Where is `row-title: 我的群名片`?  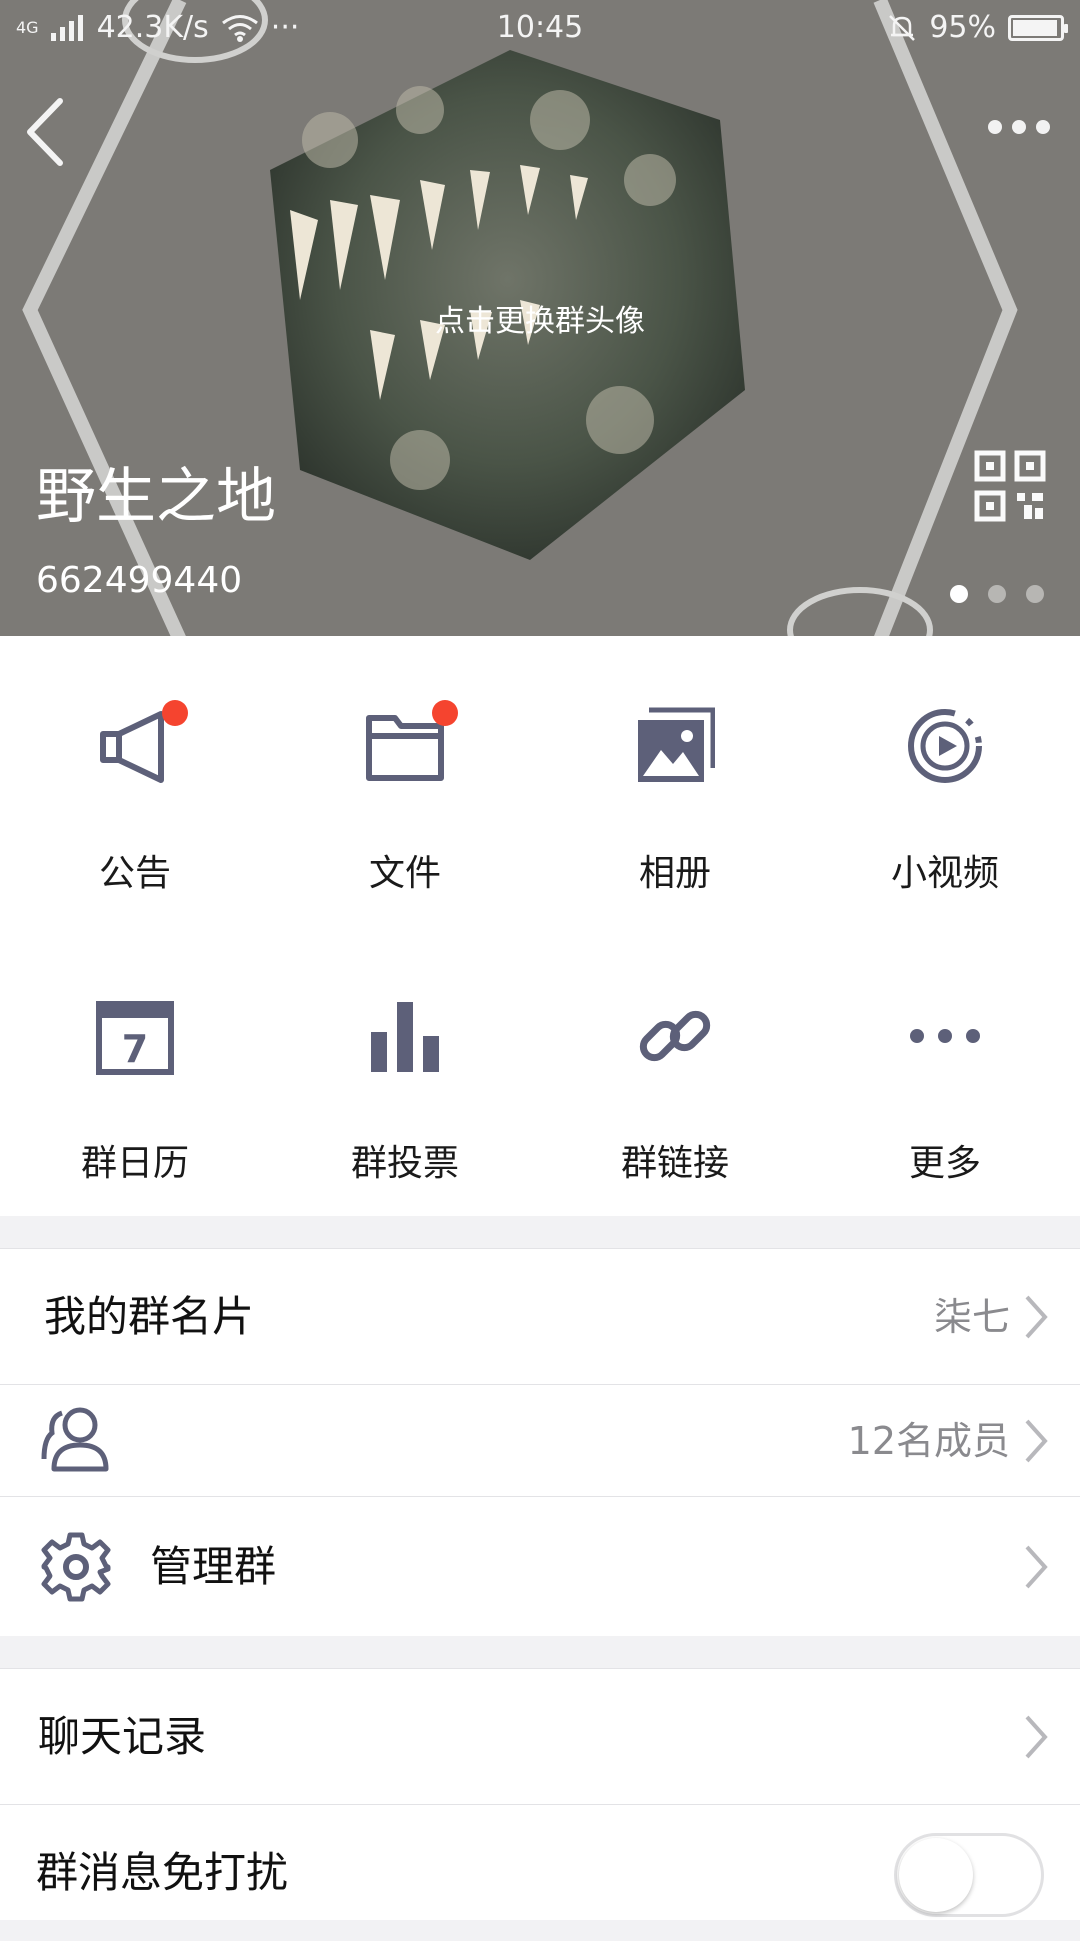
row-title: 我的群名片 is located at coordinates (149, 1316).